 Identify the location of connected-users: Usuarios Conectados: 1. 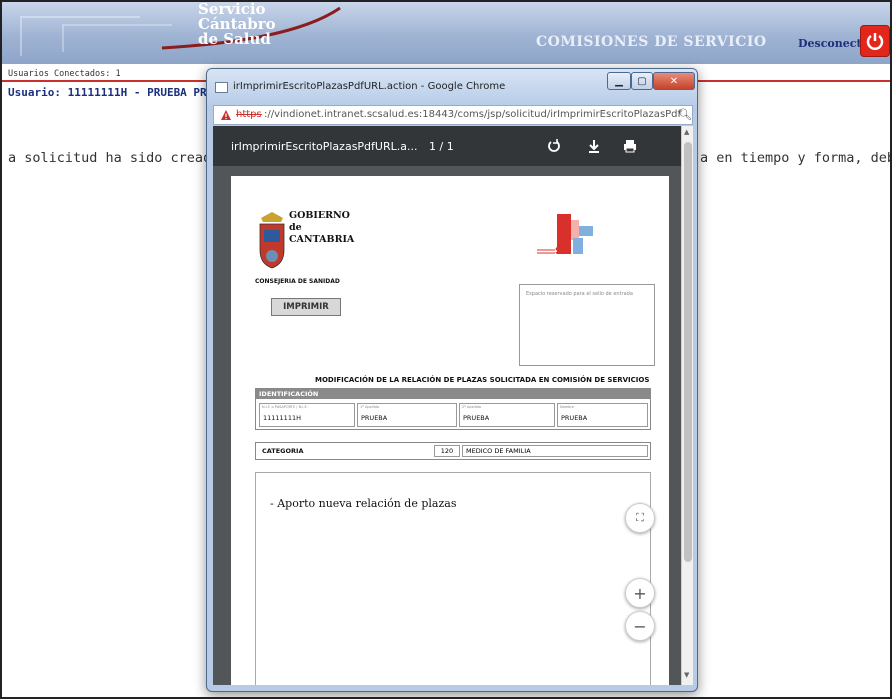
(64, 74).